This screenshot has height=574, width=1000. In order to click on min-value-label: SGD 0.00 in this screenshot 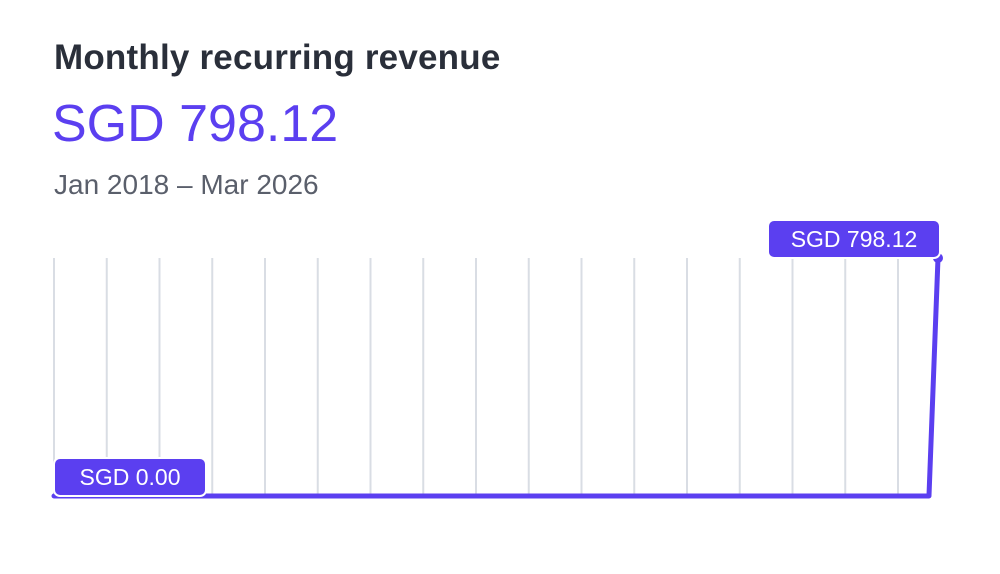, I will do `click(130, 477)`.